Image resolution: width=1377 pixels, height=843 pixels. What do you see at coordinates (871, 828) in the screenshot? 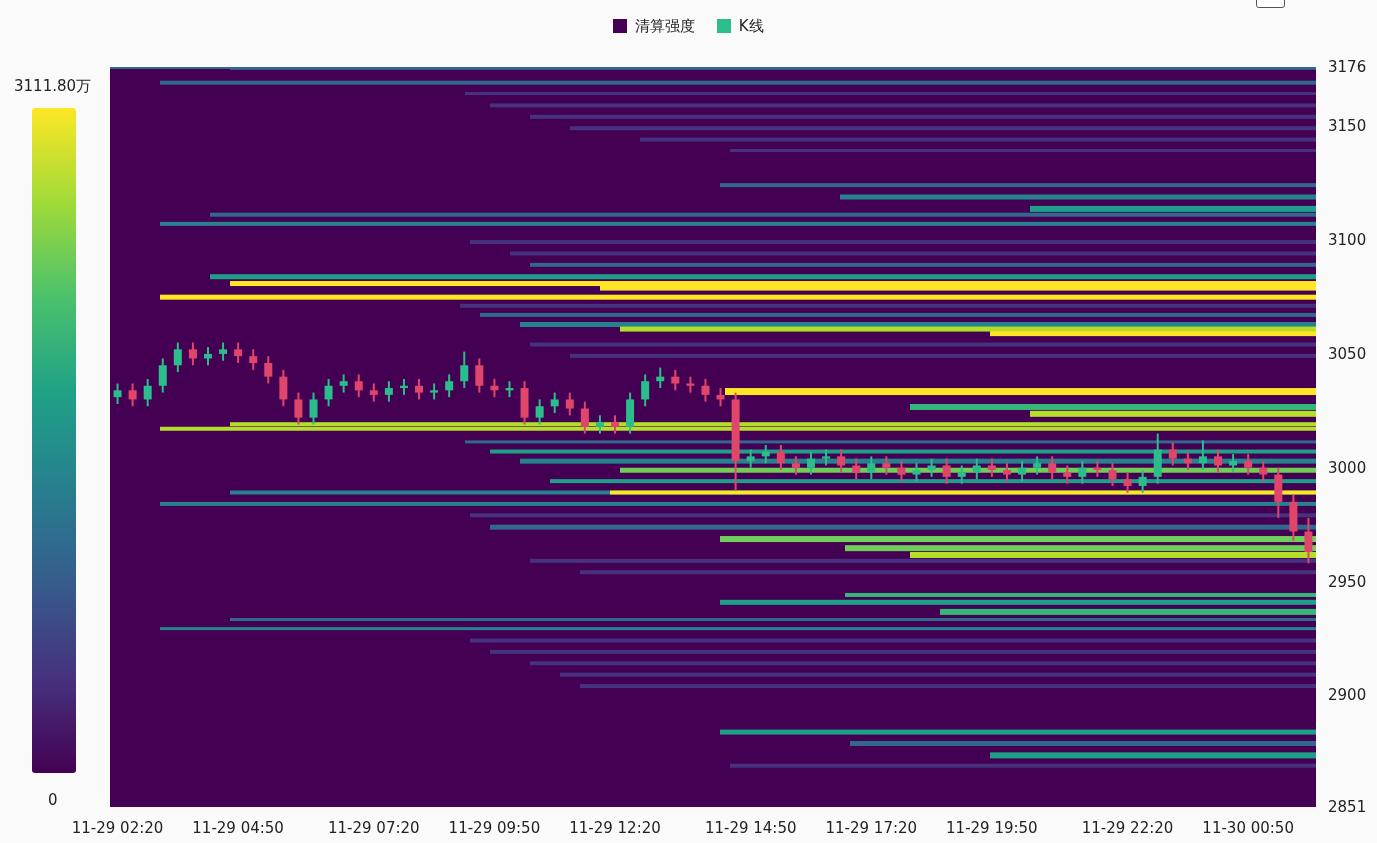
I see `x-axis-label: 11-29 17:20` at bounding box center [871, 828].